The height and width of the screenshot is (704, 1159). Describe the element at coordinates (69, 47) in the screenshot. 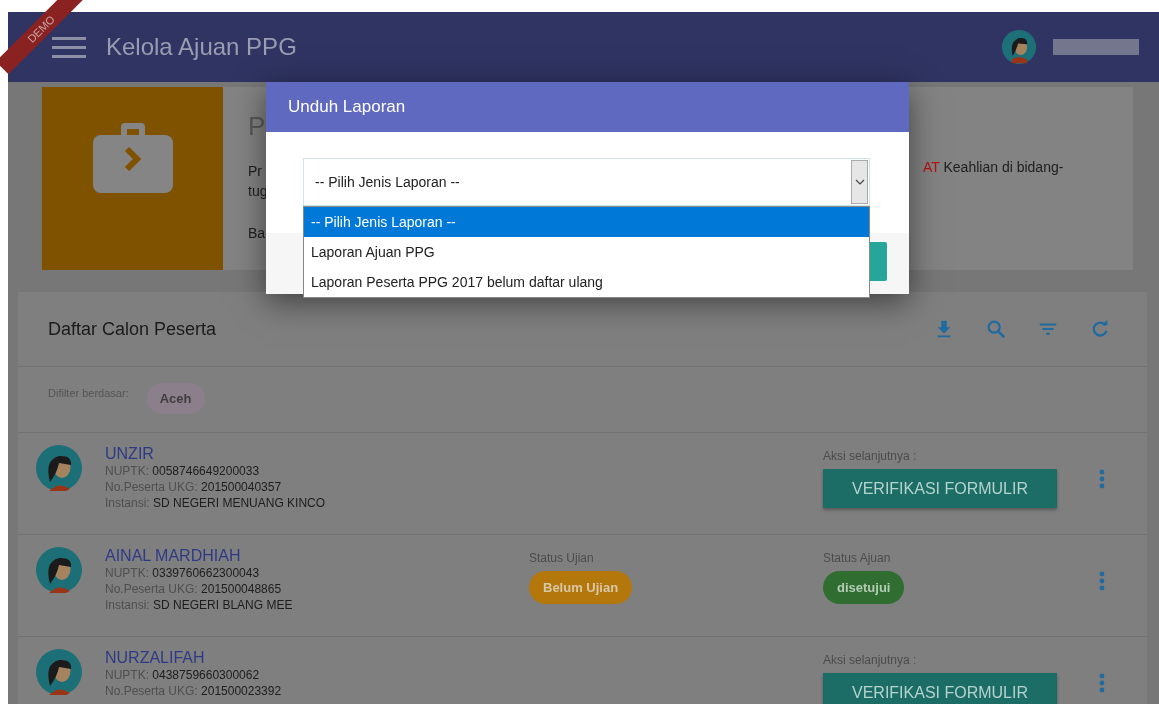

I see `menu-icon` at that location.